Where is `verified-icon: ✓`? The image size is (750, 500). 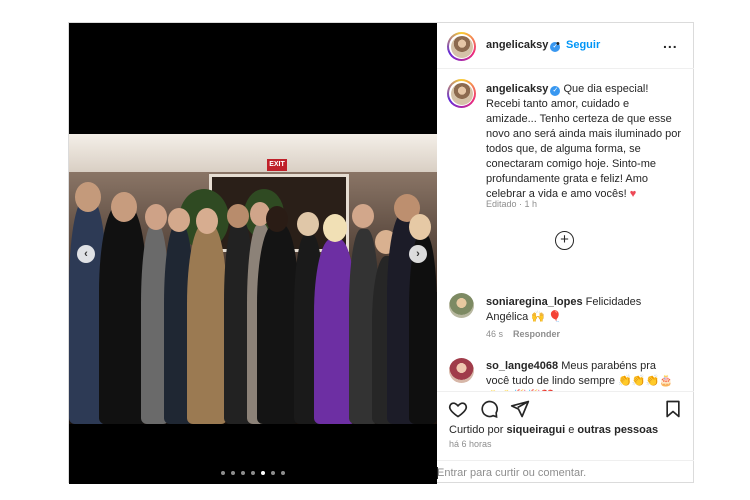 verified-icon: ✓ is located at coordinates (555, 91).